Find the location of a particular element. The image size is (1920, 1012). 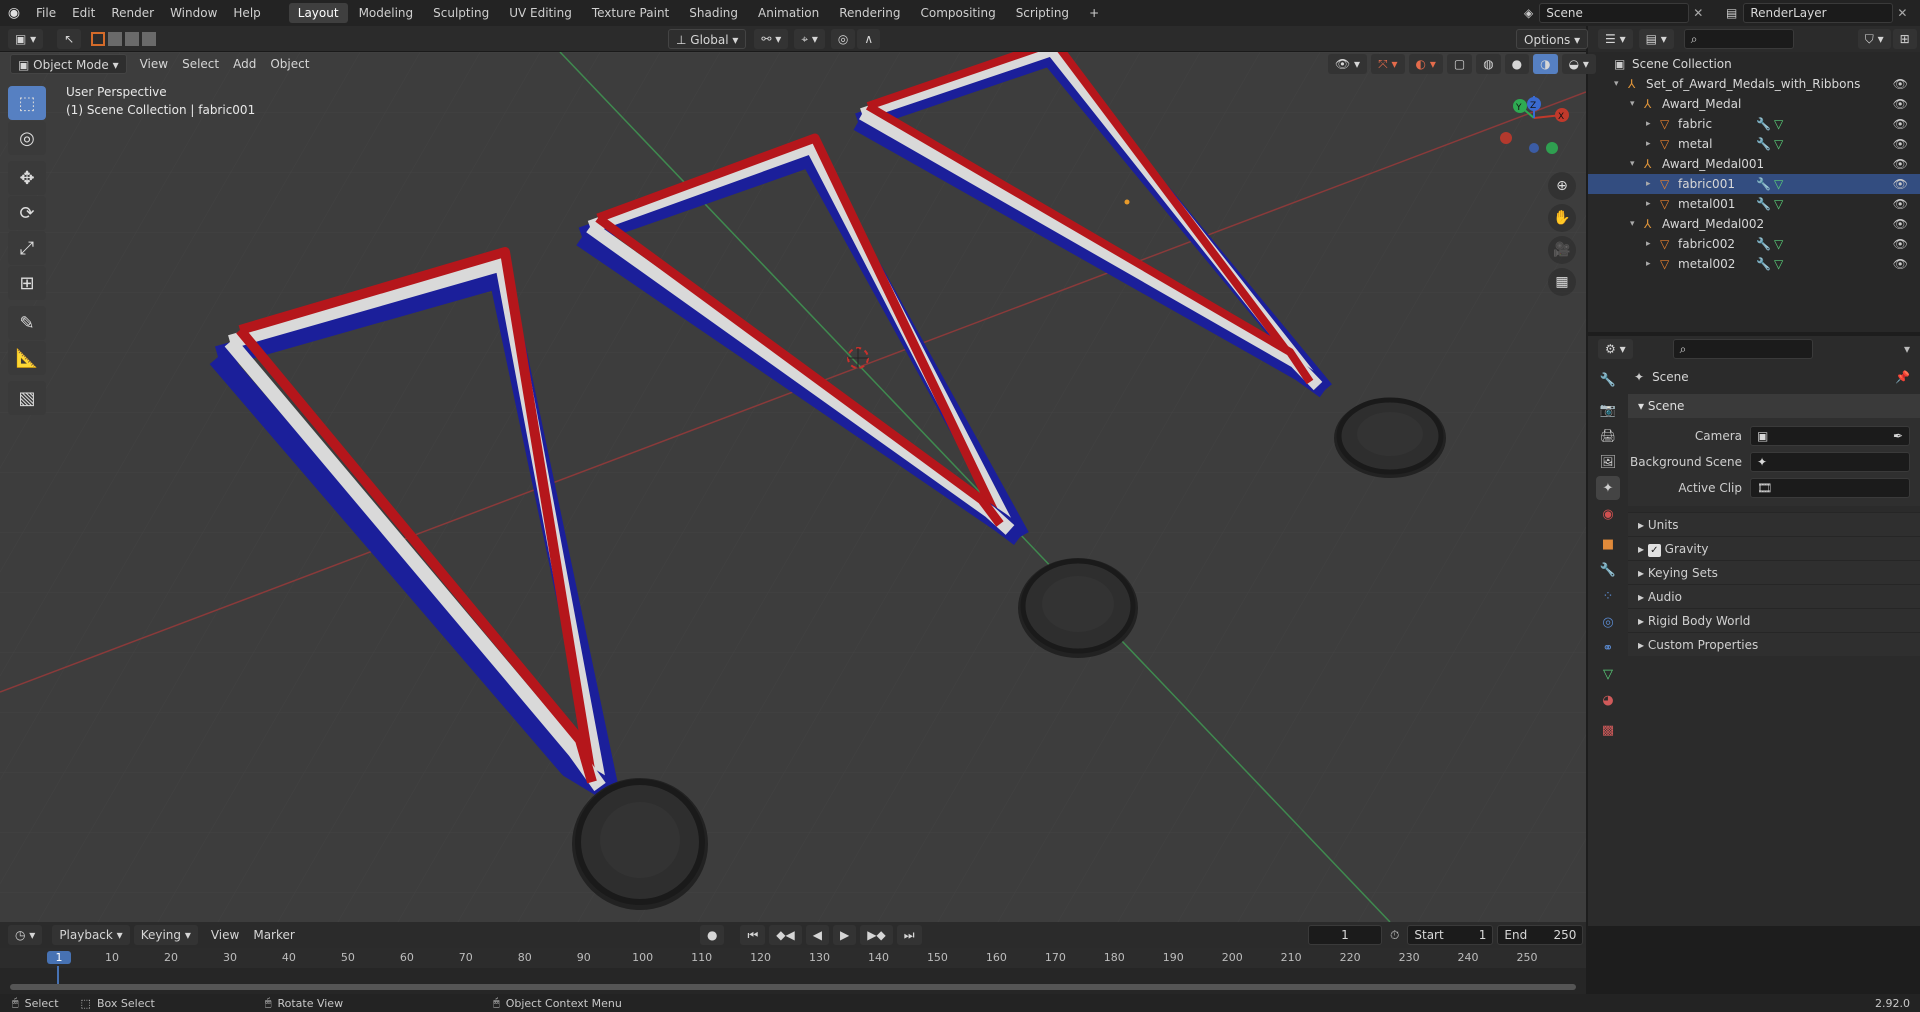

tab-modeling: Modeling is located at coordinates (386, 13).